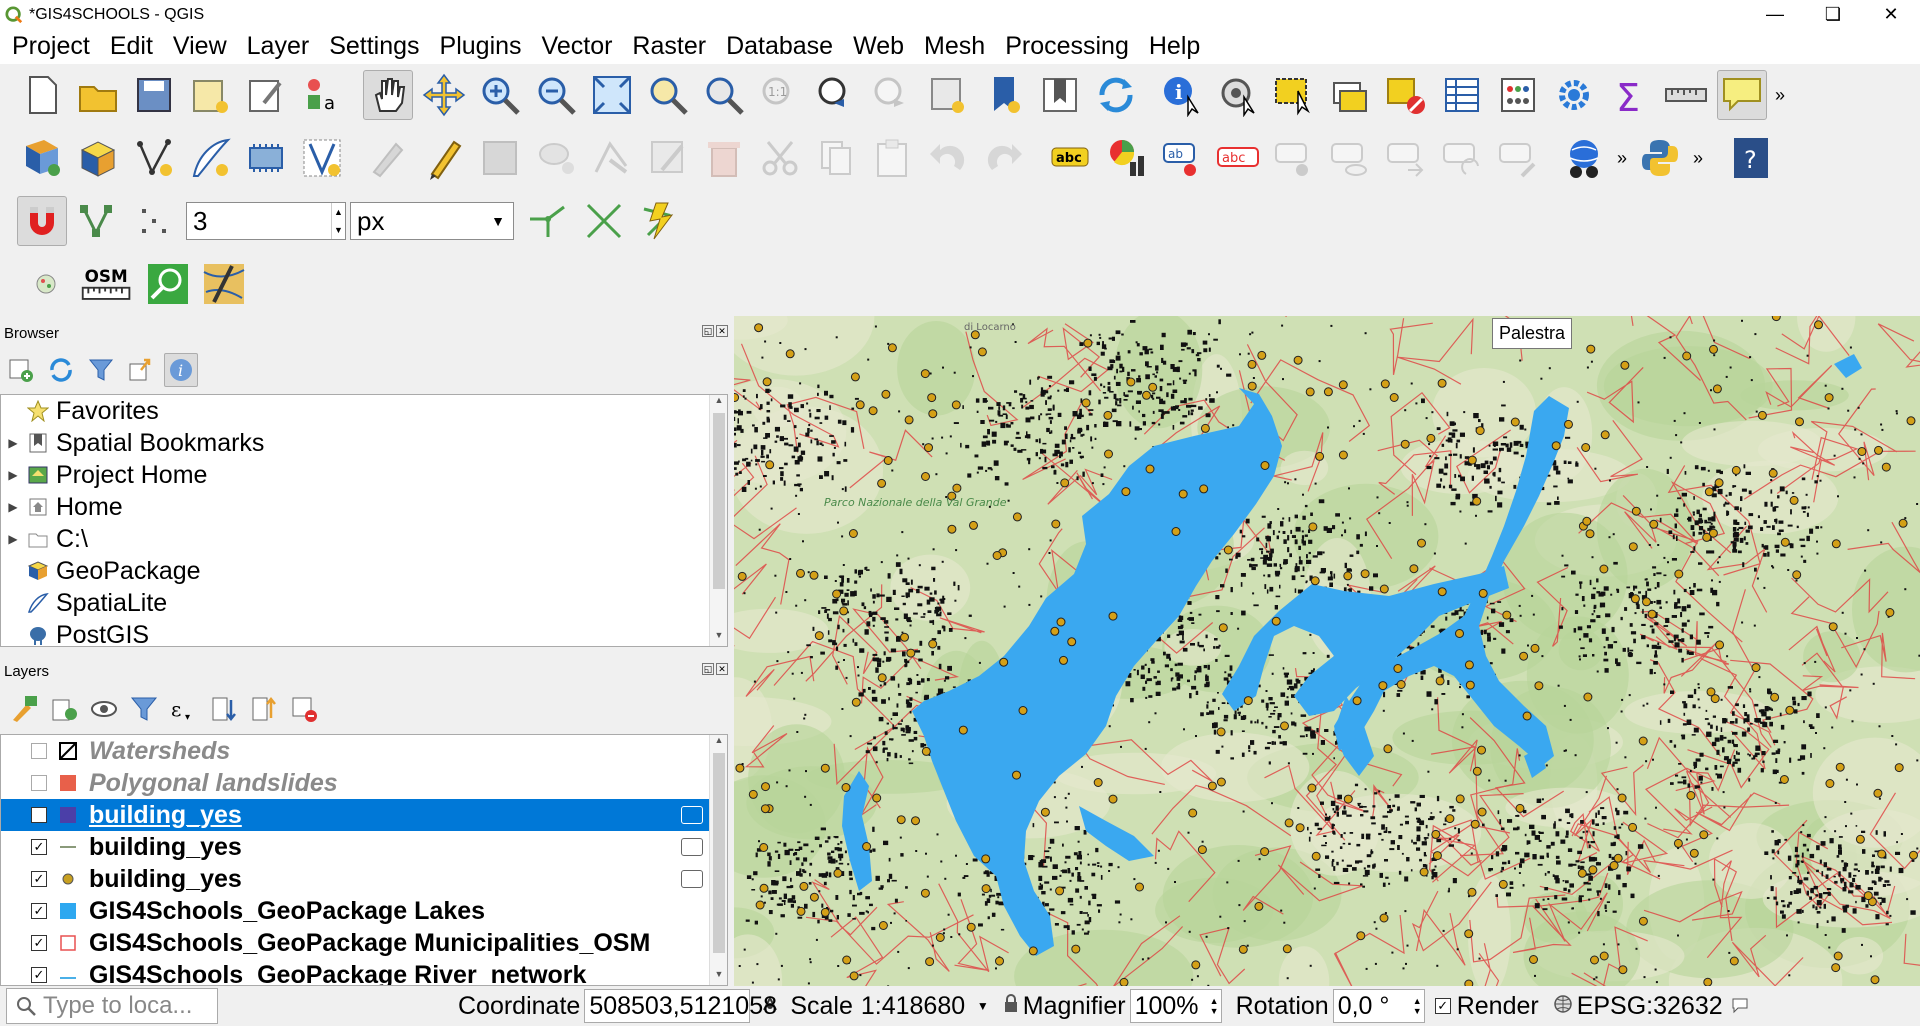 The height and width of the screenshot is (1026, 1920). What do you see at coordinates (1584, 158) in the screenshot?
I see `globe-binoculars-icon` at bounding box center [1584, 158].